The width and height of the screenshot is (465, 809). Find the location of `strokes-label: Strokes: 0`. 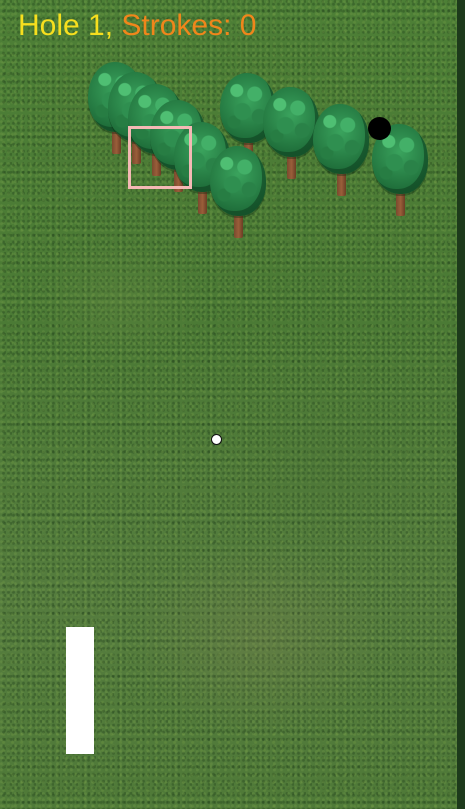

strokes-label: Strokes: 0 is located at coordinates (189, 25).